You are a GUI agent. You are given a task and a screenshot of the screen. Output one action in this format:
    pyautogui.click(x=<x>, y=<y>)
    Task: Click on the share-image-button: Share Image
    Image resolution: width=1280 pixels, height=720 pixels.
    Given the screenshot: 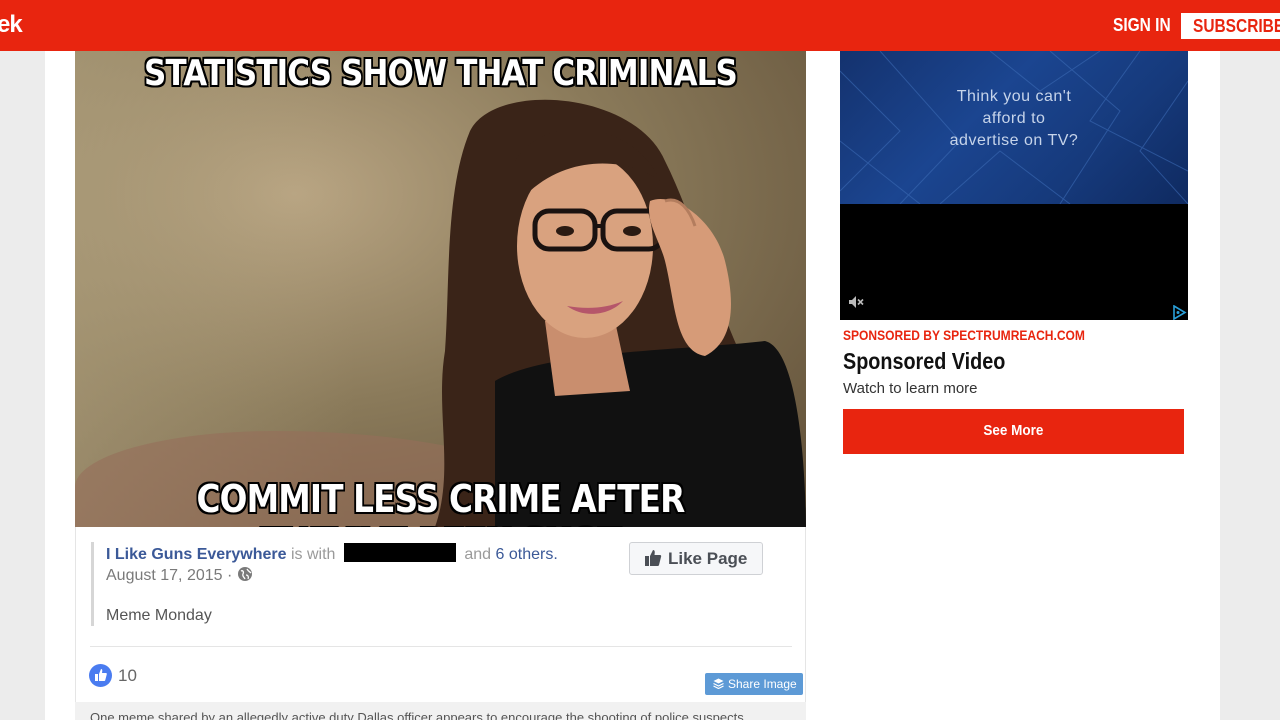 What is the action you would take?
    pyautogui.click(x=754, y=684)
    